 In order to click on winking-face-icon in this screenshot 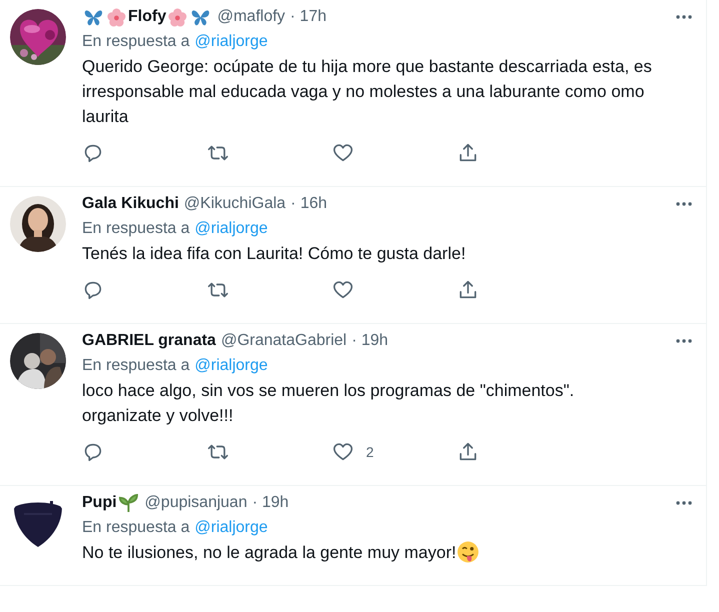, I will do `click(468, 552)`.